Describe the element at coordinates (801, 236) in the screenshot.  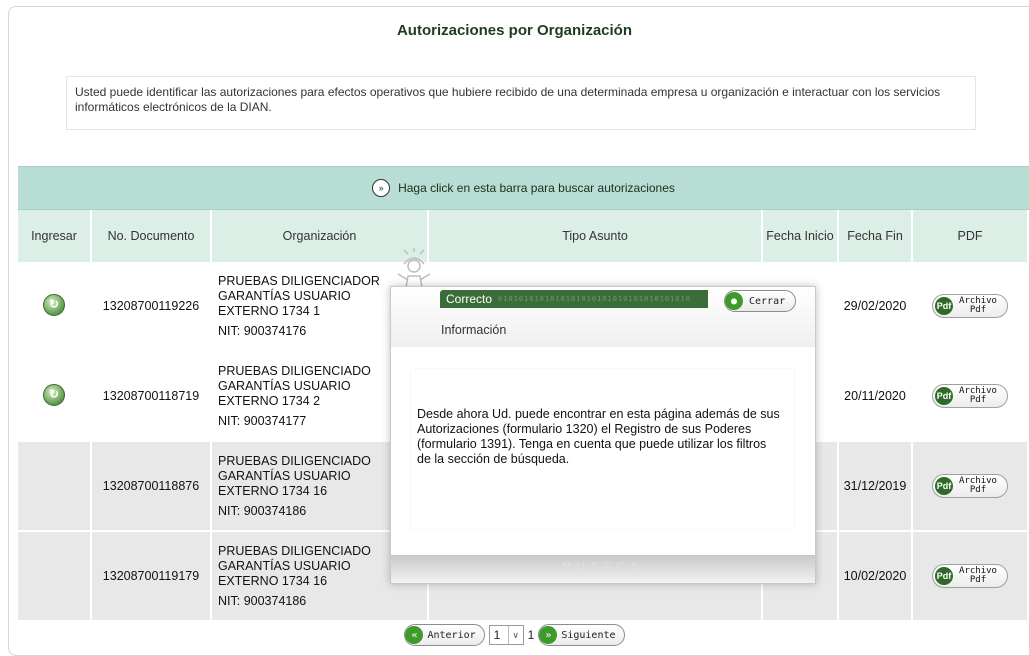
I see `header-fecha-inicio: Fecha Inicio` at that location.